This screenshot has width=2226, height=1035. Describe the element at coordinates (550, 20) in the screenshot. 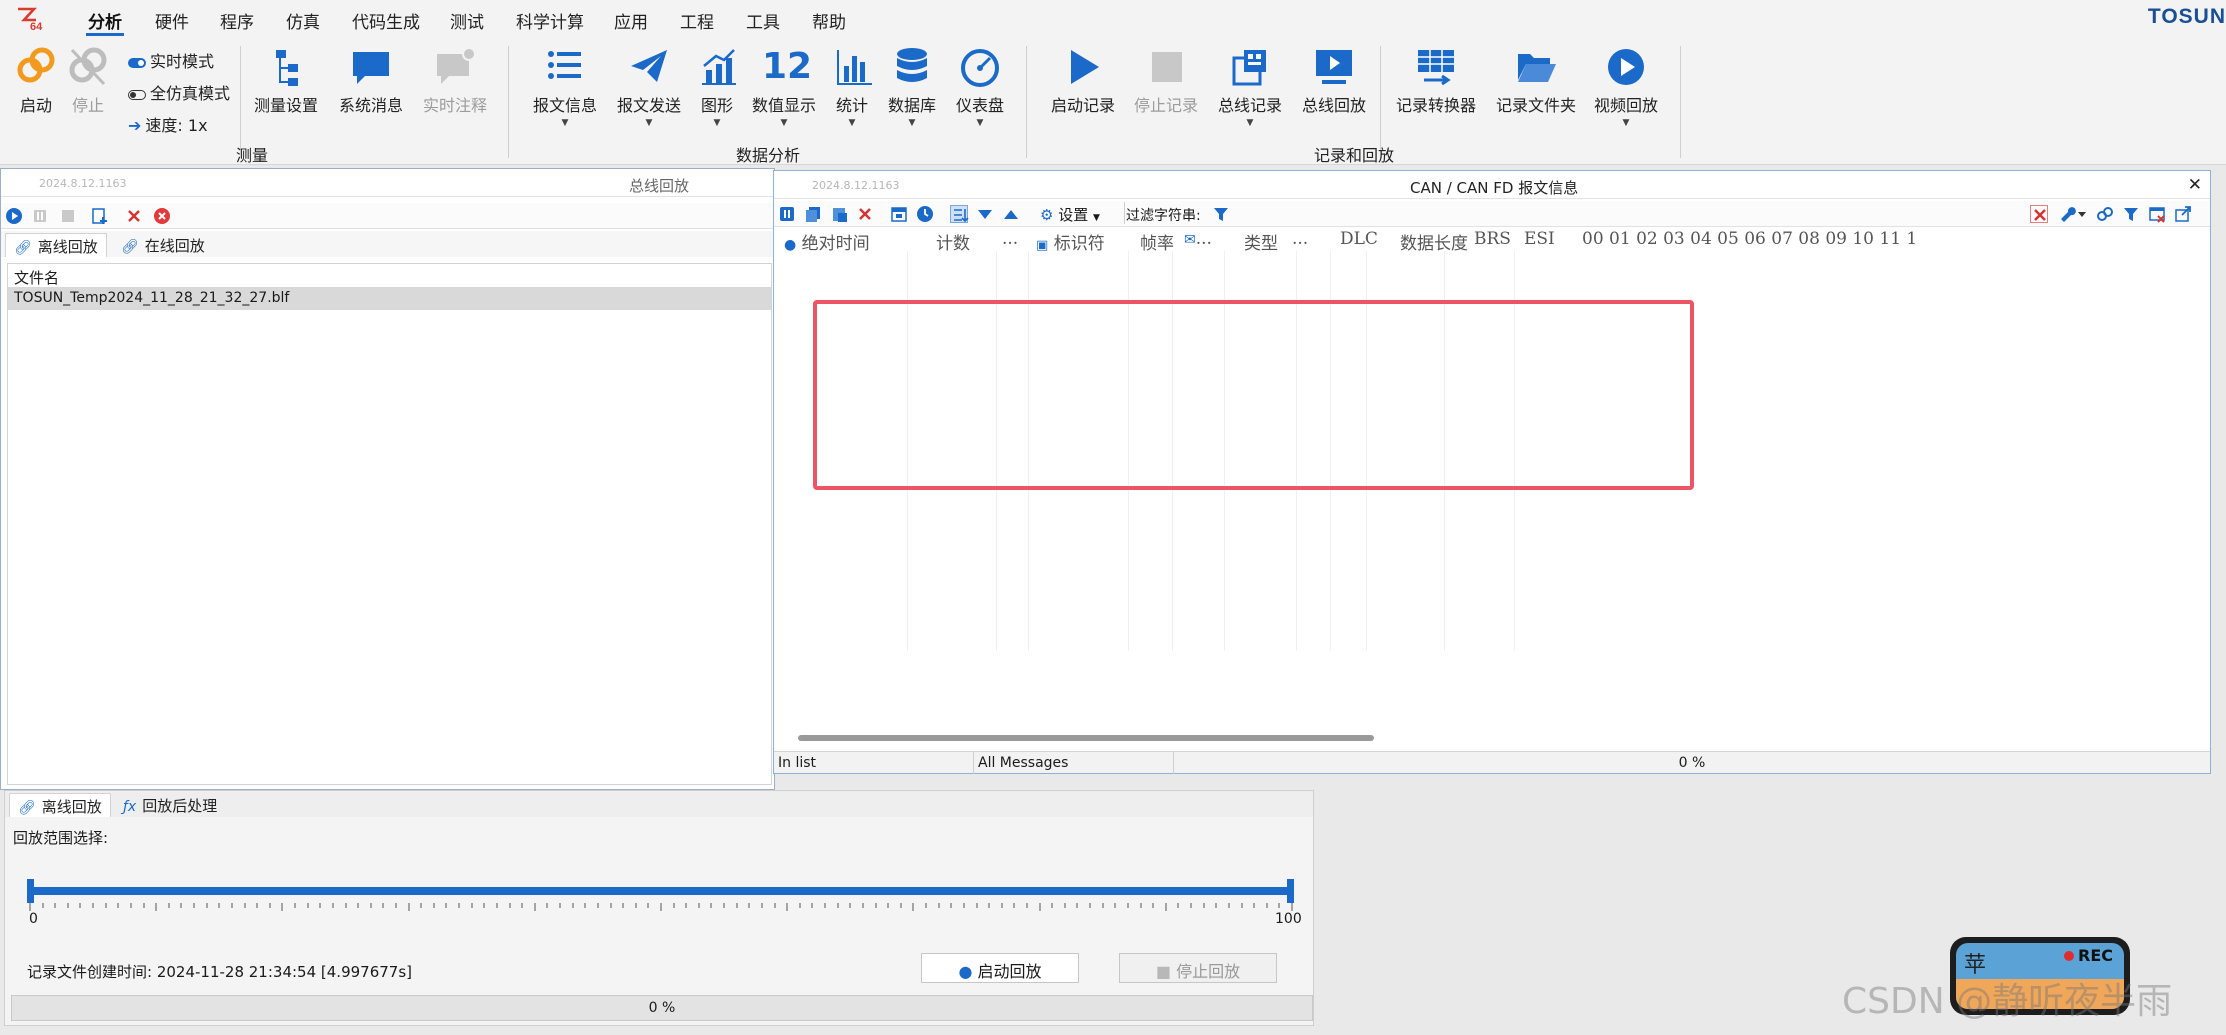

I see `menu-scientific: 科学计算` at that location.